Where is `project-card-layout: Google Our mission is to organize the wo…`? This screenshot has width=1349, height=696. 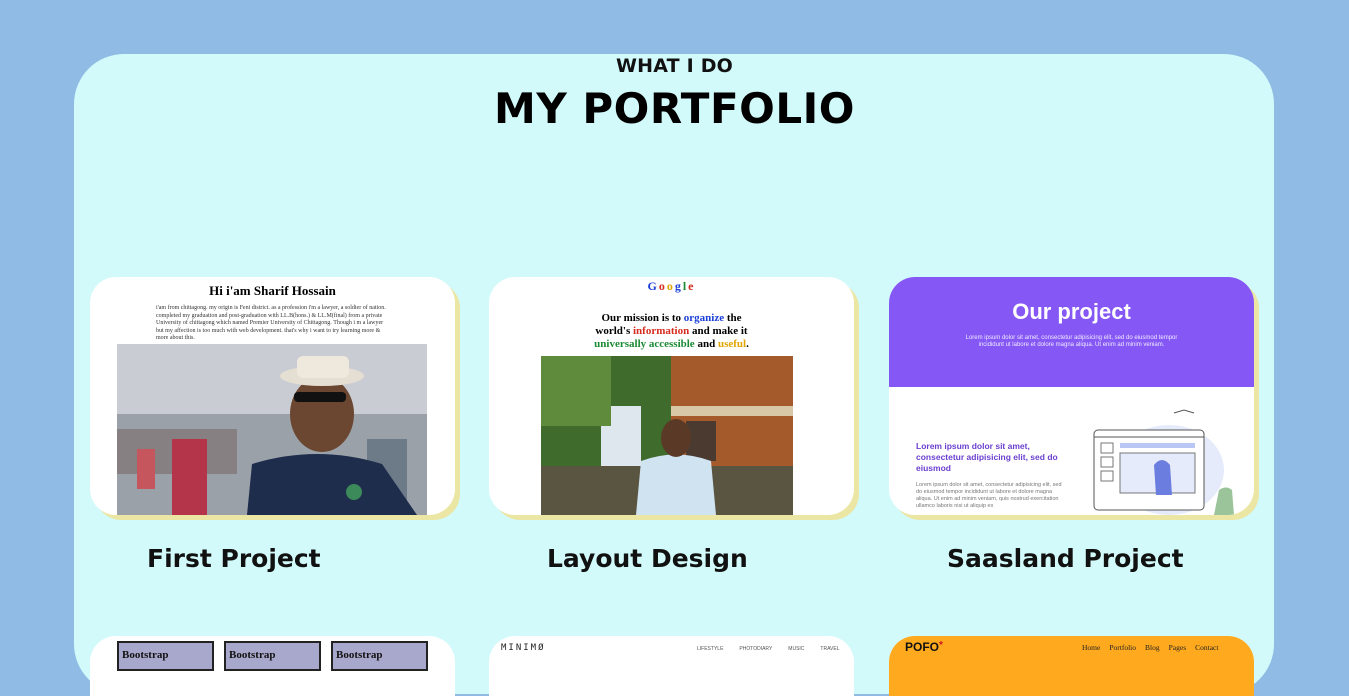 project-card-layout: Google Our mission is to organize the wo… is located at coordinates (671, 396).